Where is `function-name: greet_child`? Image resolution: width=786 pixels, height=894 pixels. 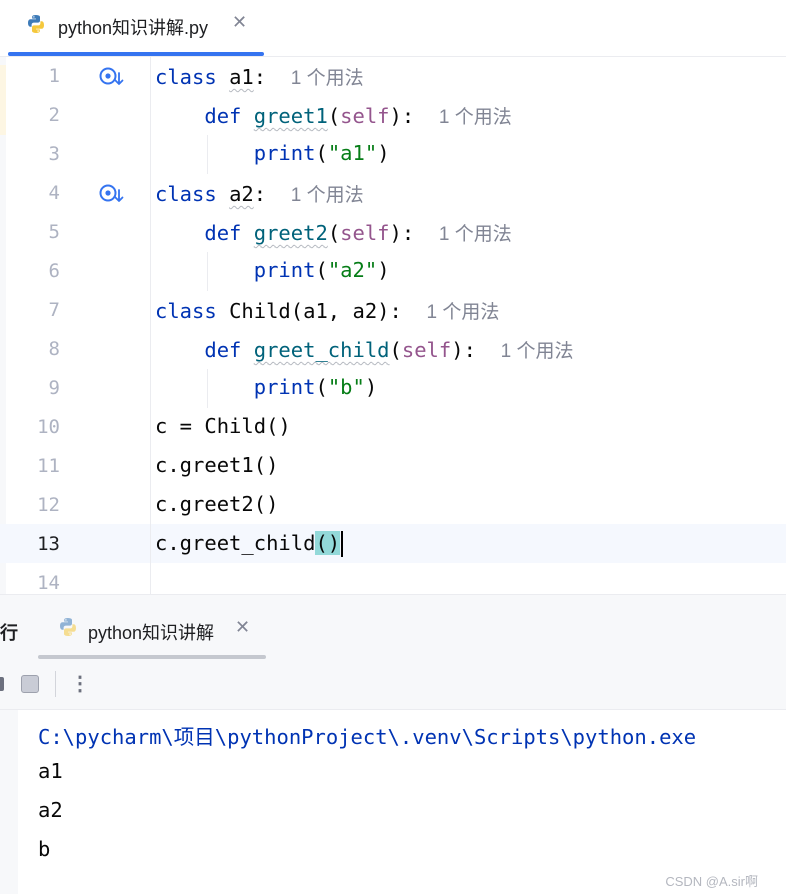
function-name: greet_child is located at coordinates (321, 350).